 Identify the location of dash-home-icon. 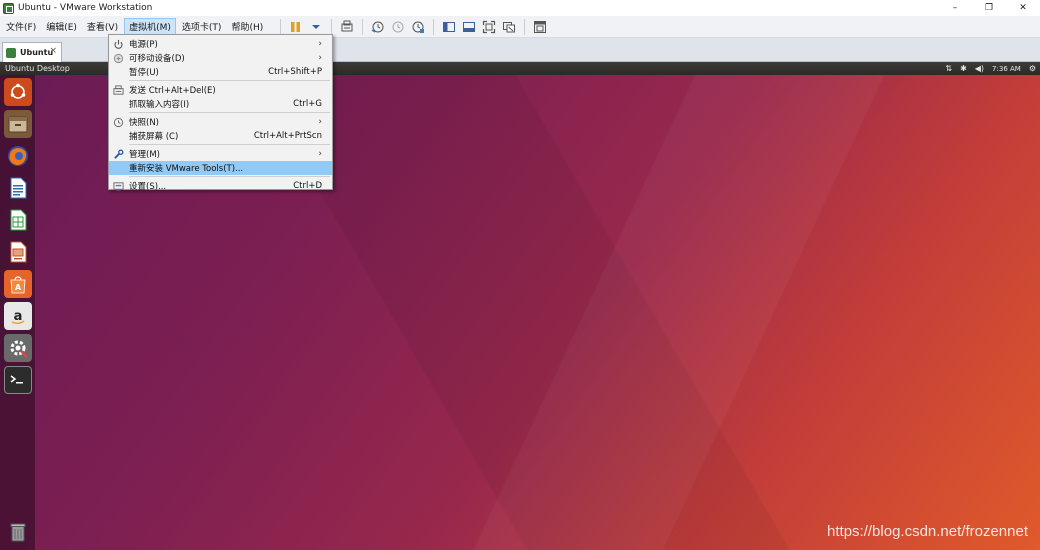
(18, 92).